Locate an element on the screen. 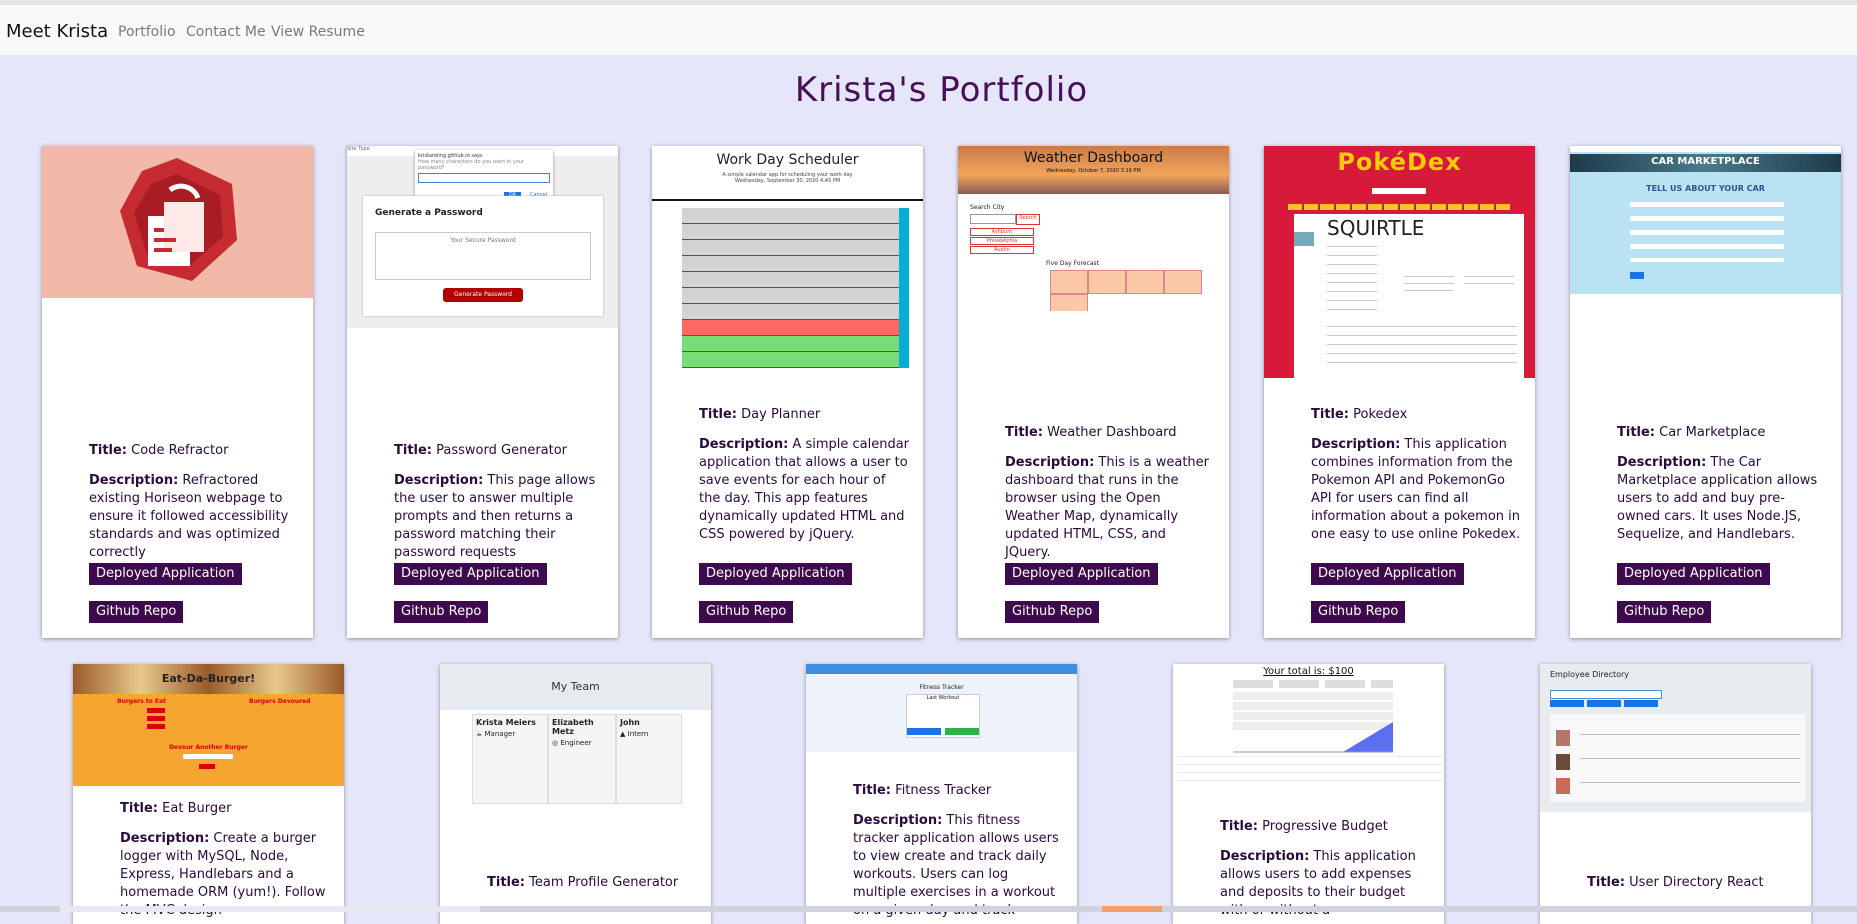 Image resolution: width=1857 pixels, height=924 pixels. project-title: Team Profile Generator is located at coordinates (604, 882).